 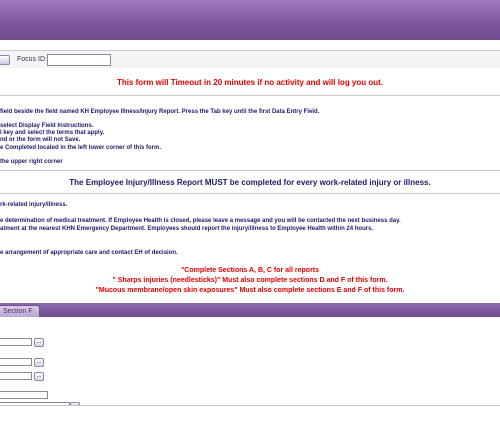 What do you see at coordinates (250, 405) in the screenshot?
I see `footer-divider` at bounding box center [250, 405].